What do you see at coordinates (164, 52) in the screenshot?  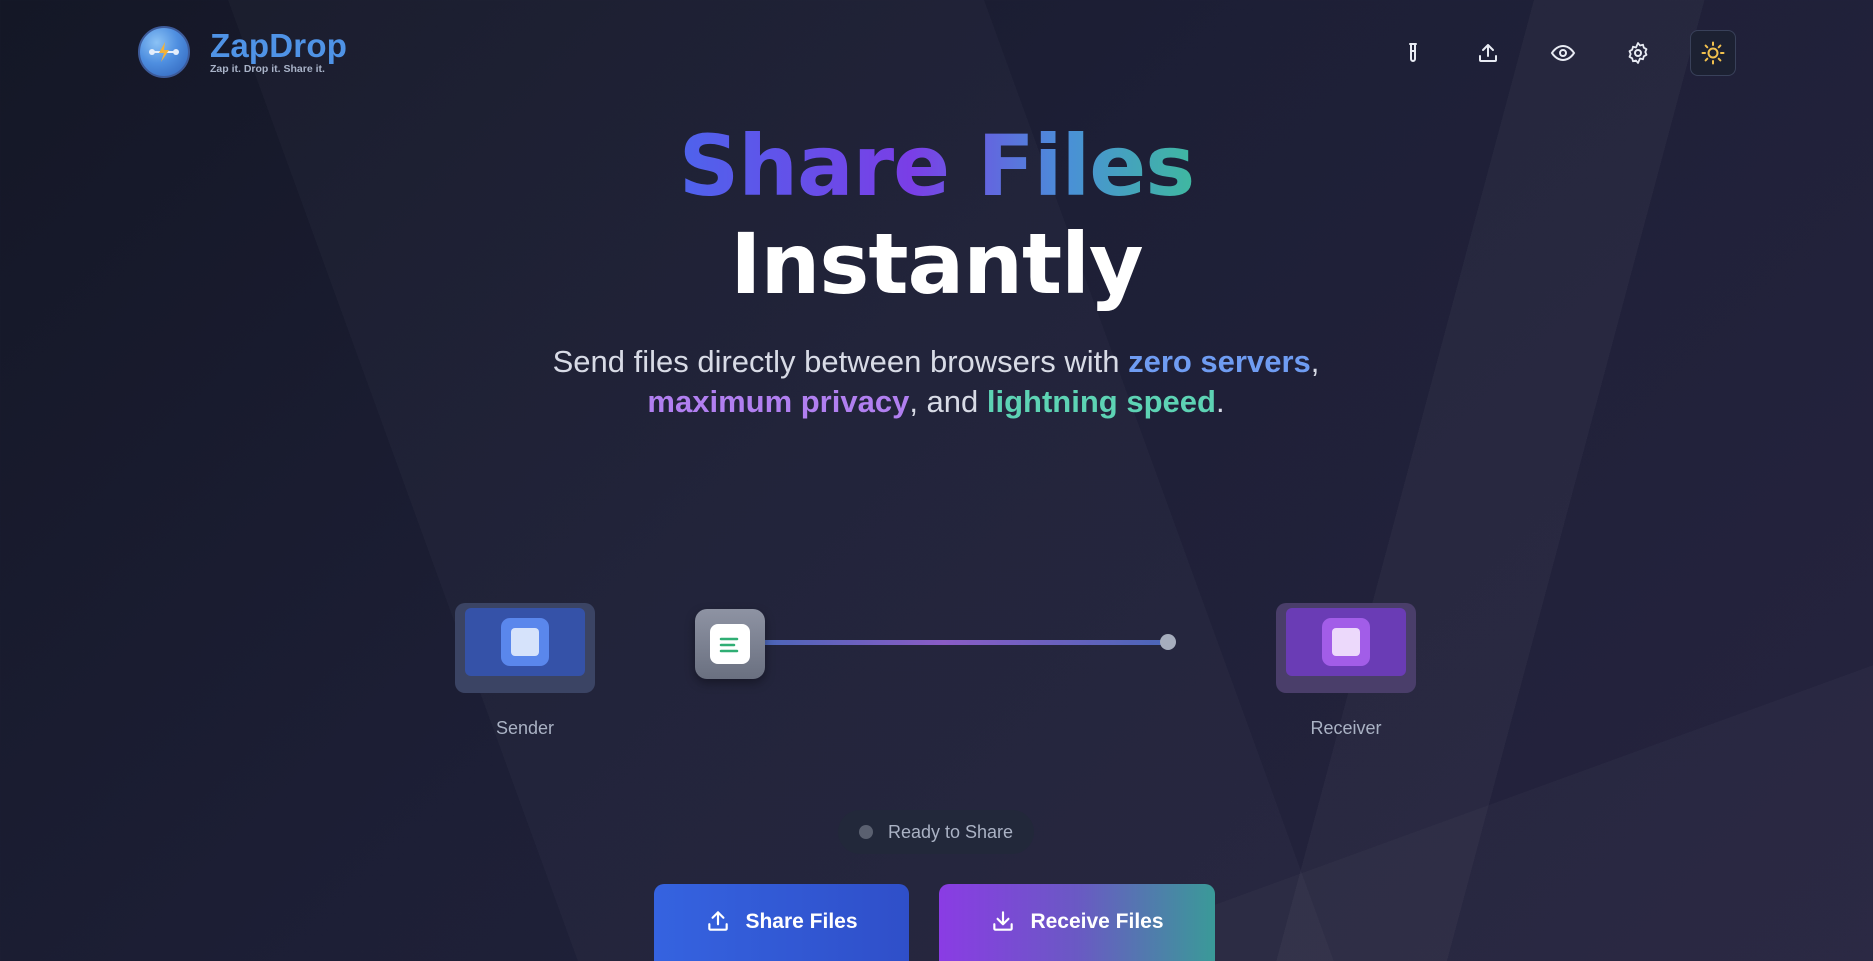 I see `logo-icon` at bounding box center [164, 52].